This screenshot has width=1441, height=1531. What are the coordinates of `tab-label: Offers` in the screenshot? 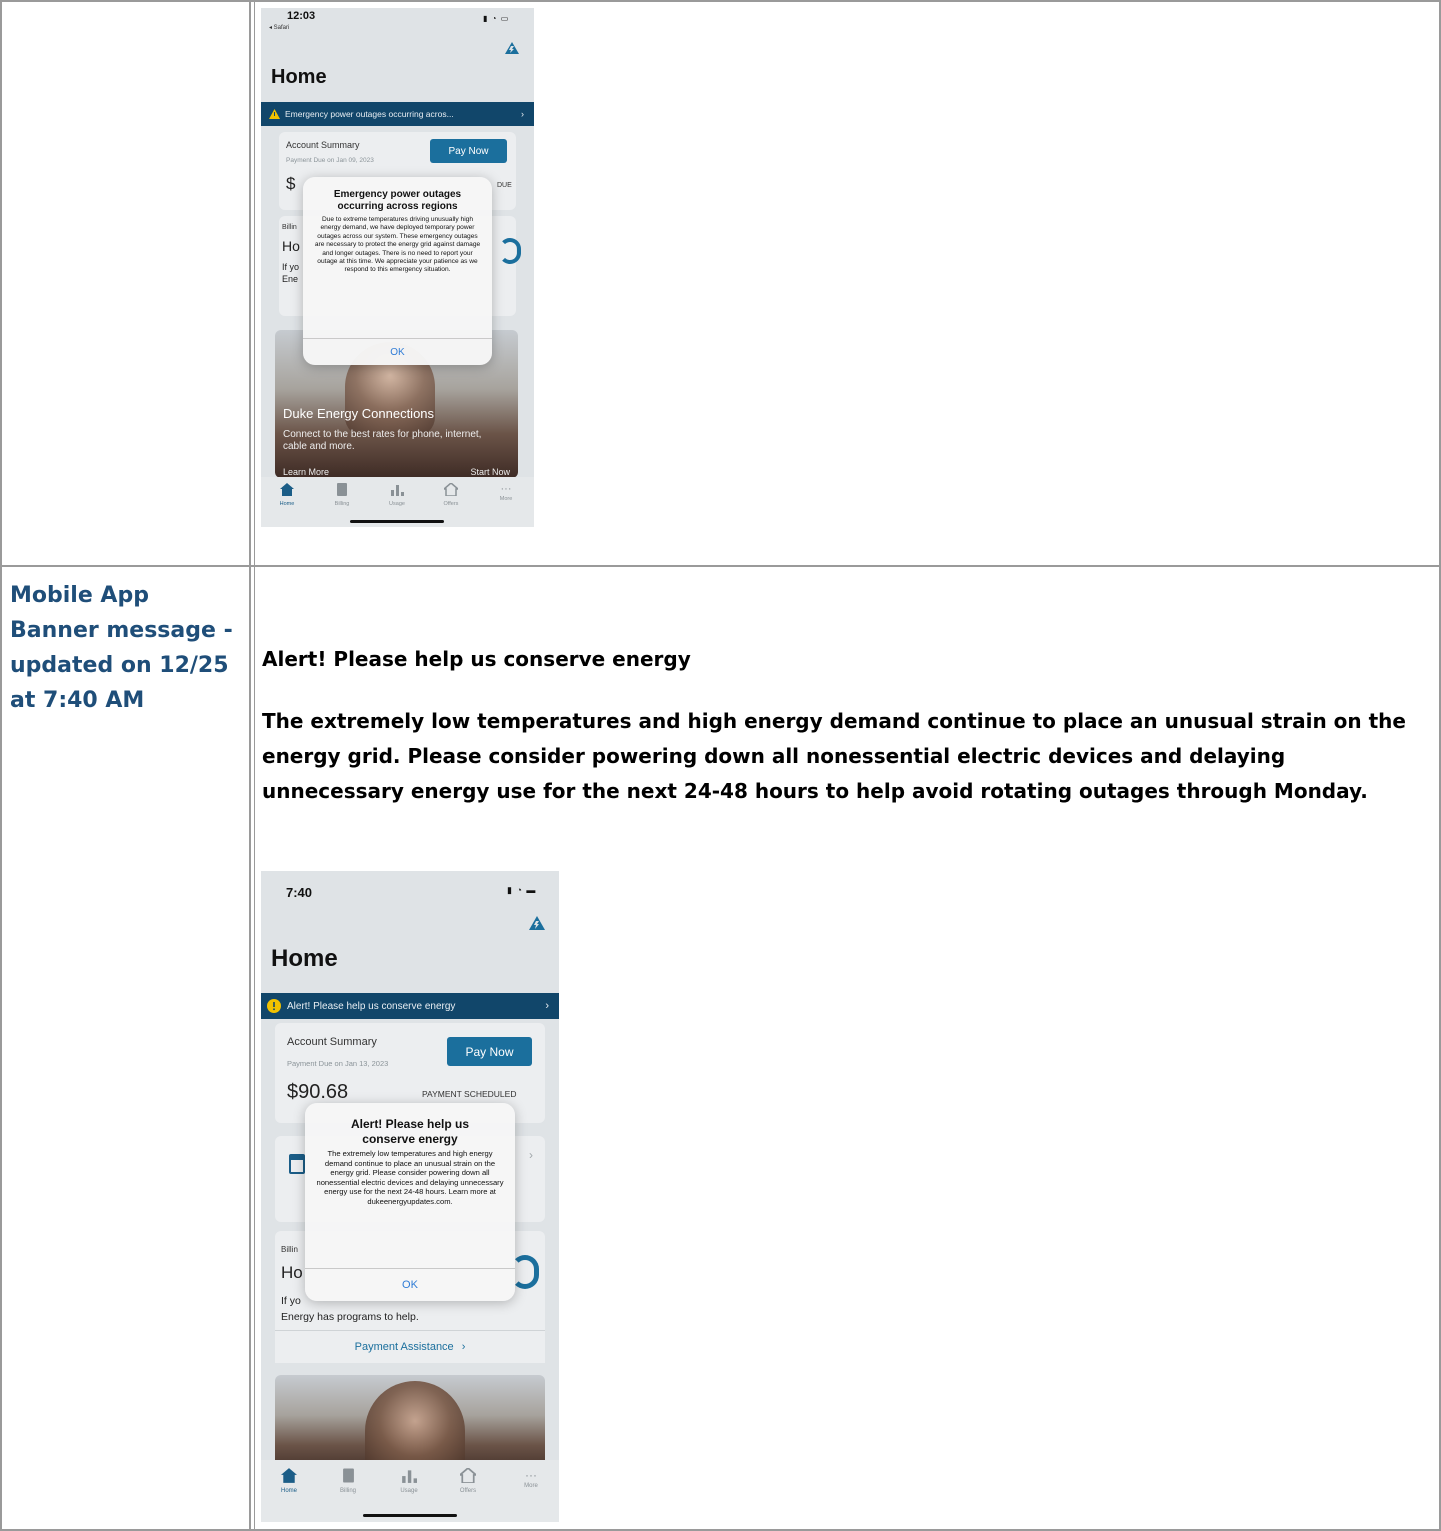 It's located at (451, 504).